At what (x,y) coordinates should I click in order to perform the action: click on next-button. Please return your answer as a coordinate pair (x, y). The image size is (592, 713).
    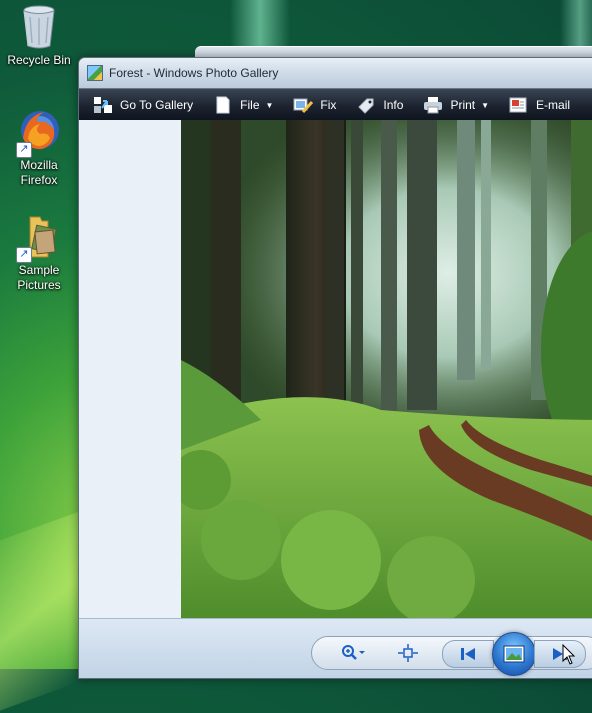
    Looking at the image, I should click on (560, 654).